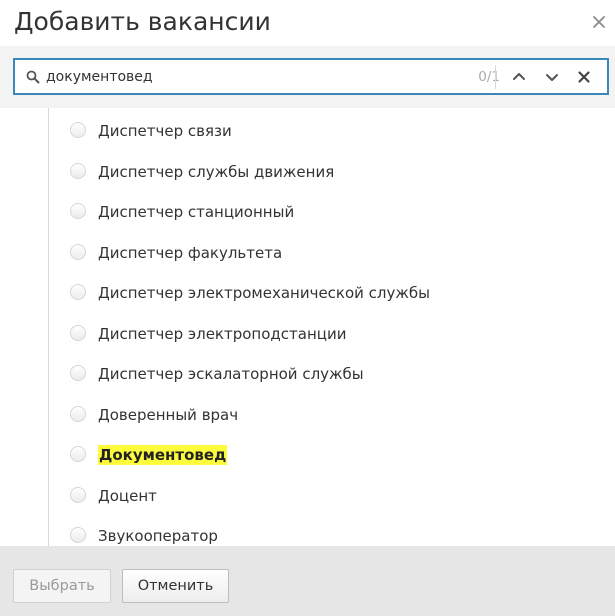 Image resolution: width=615 pixels, height=616 pixels. I want to click on list-item: Диспетчер станционный, so click(307, 217).